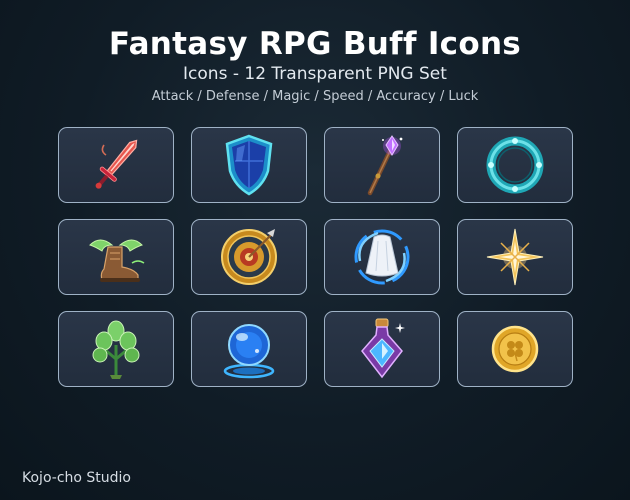 This screenshot has width=630, height=500. What do you see at coordinates (117, 260) in the screenshot?
I see `winged-boot-icon` at bounding box center [117, 260].